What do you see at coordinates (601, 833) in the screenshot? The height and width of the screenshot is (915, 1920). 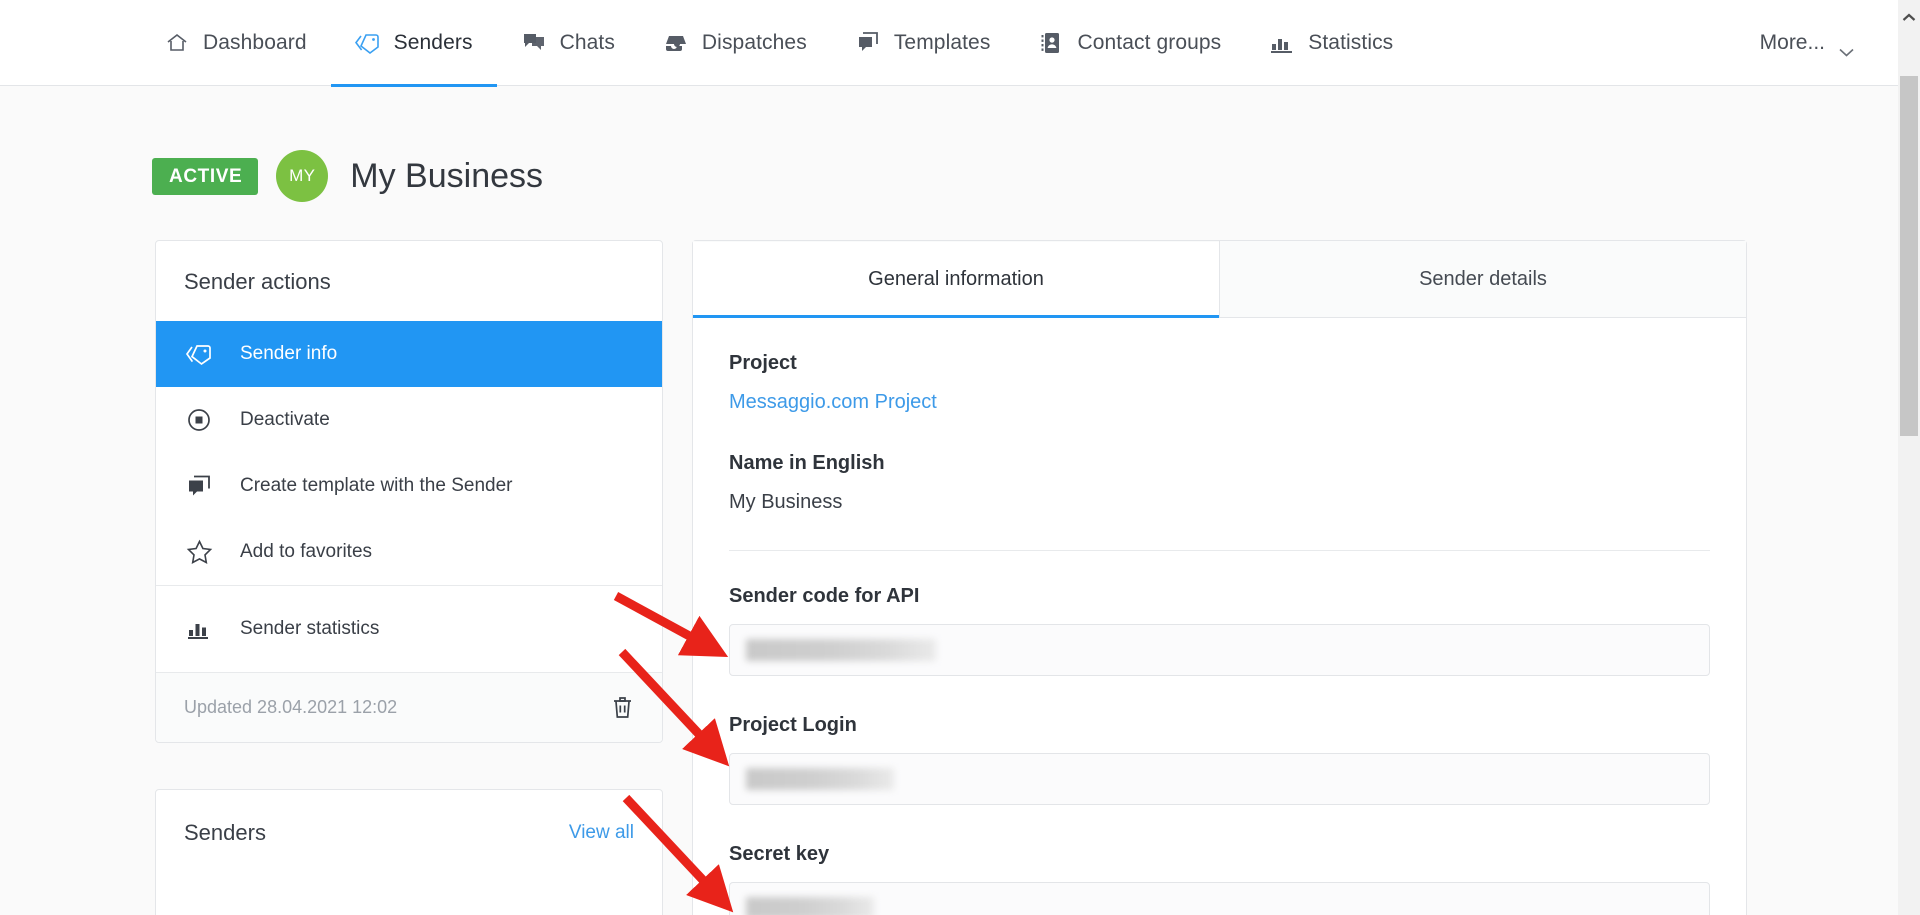 I see `view-all-link: View all` at bounding box center [601, 833].